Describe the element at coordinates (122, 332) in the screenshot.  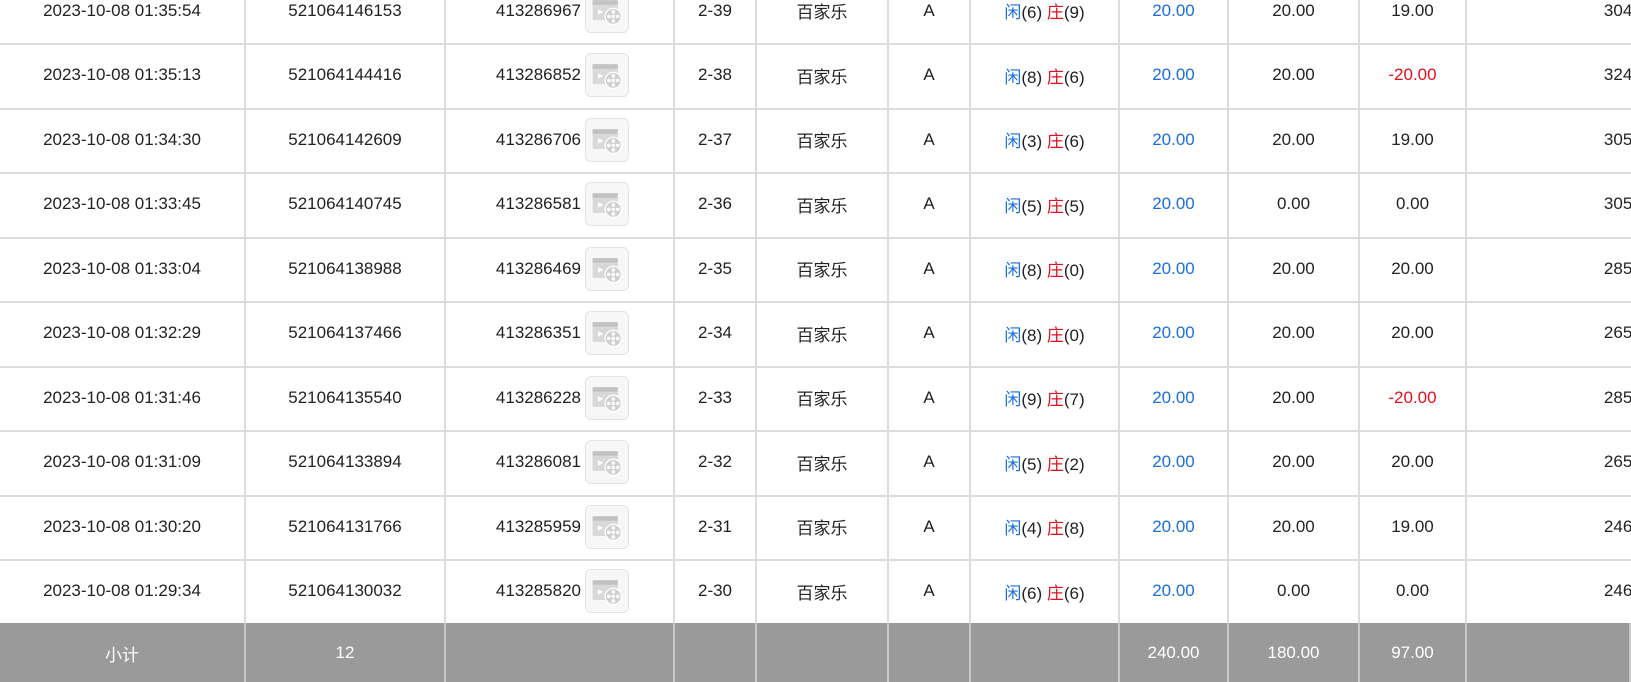
I see `bet-time: 2023-10-08 01:32:29` at that location.